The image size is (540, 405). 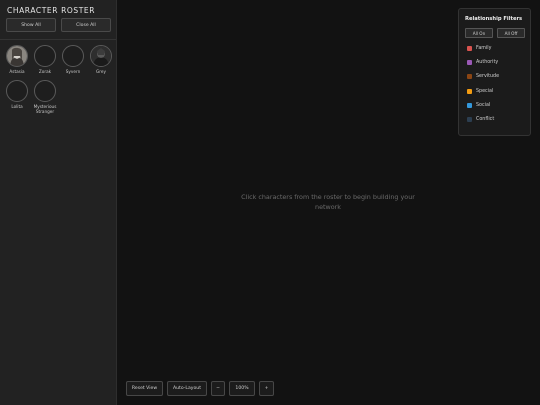 I want to click on close-all-button: Close All, so click(x=86, y=25).